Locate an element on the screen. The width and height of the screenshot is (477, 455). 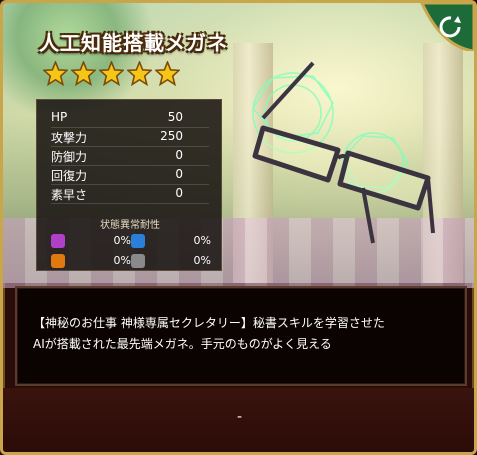
resist-paralysis: 0% is located at coordinates (96, 262).